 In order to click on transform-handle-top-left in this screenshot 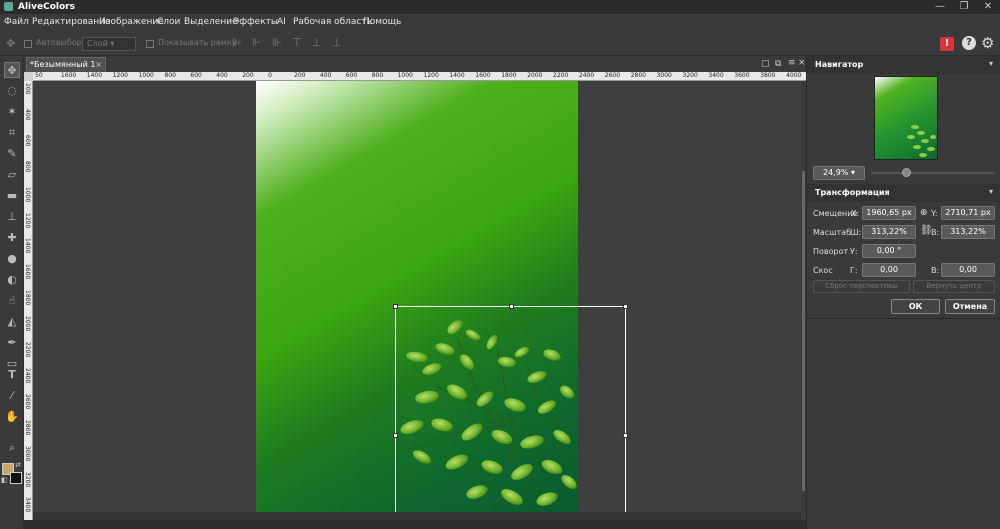, I will do `click(395, 306)`.